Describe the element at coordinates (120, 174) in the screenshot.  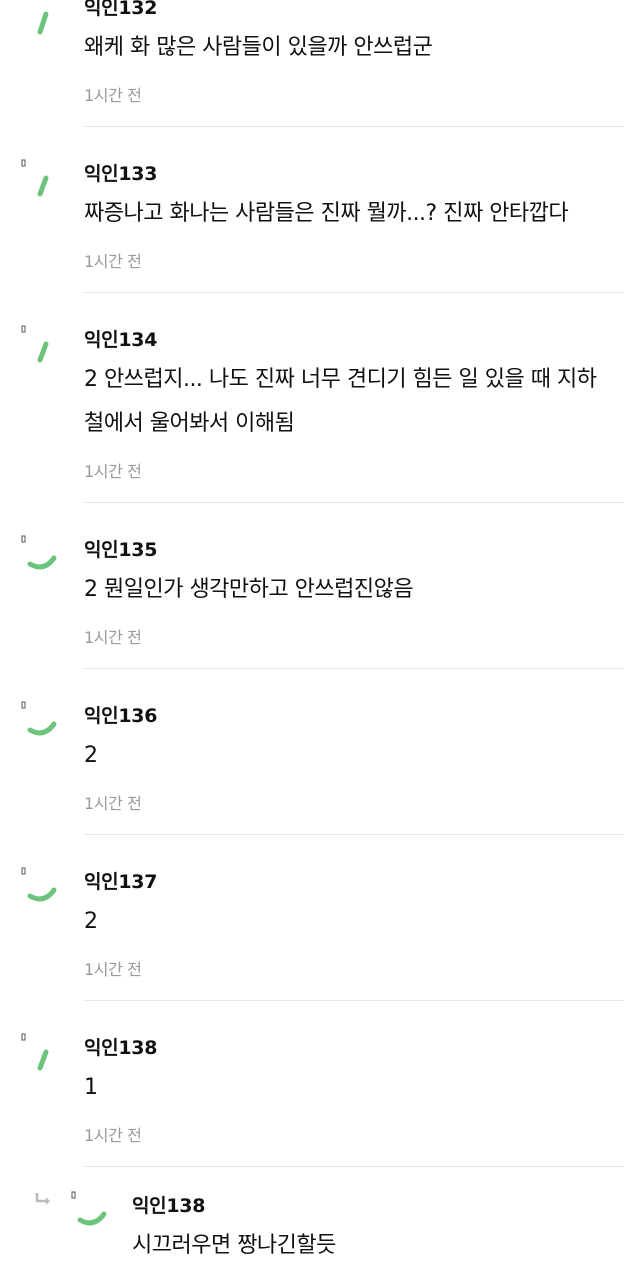
I see `comment-author: 익인133` at that location.